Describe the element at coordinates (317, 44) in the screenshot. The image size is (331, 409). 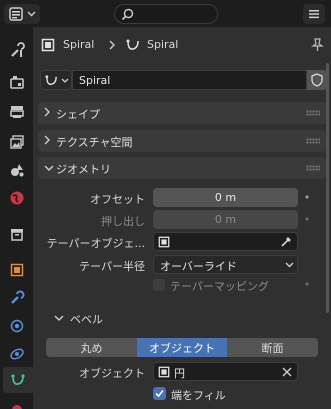
I see `pin-icon` at that location.